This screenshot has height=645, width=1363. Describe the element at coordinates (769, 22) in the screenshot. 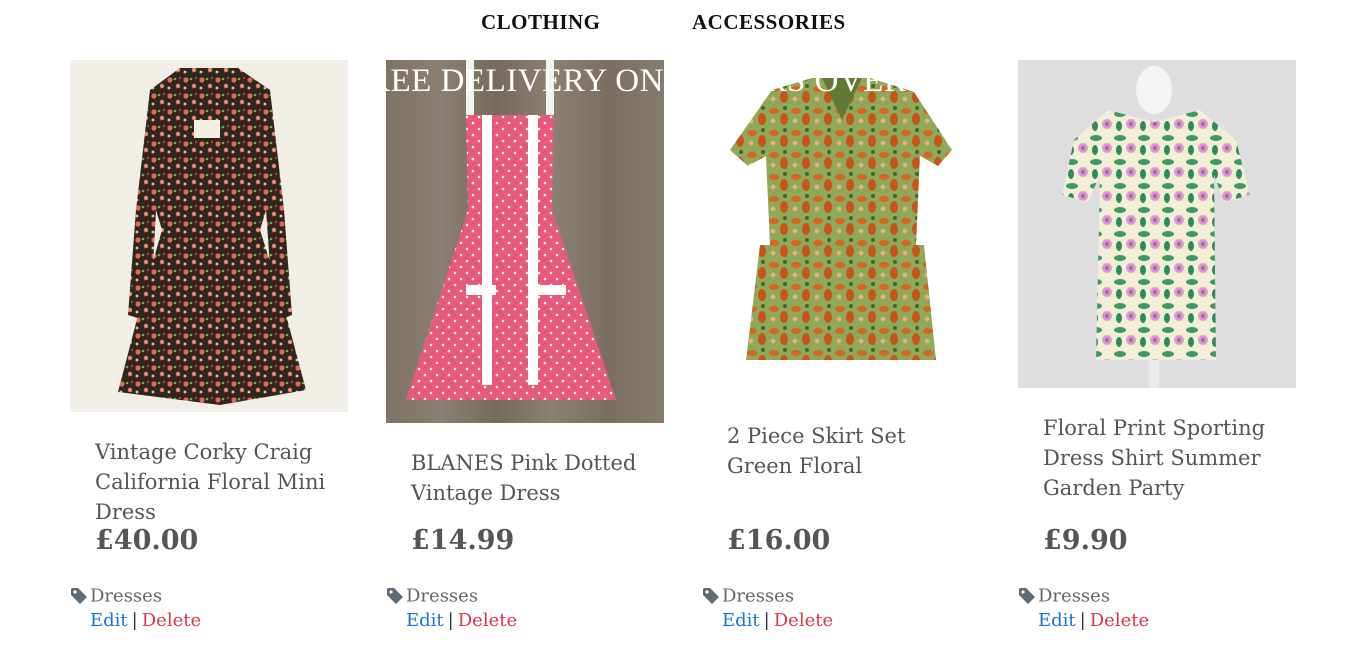

I see `nav-accessories: ACCESSORIES` at that location.